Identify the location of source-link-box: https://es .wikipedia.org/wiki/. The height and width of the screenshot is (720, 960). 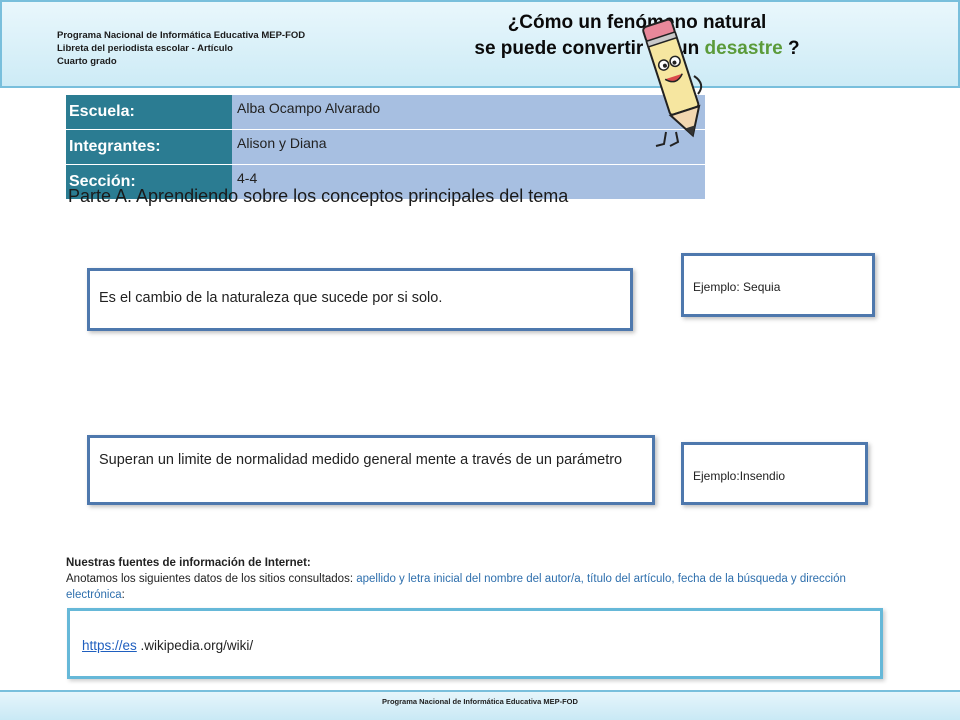
(475, 643).